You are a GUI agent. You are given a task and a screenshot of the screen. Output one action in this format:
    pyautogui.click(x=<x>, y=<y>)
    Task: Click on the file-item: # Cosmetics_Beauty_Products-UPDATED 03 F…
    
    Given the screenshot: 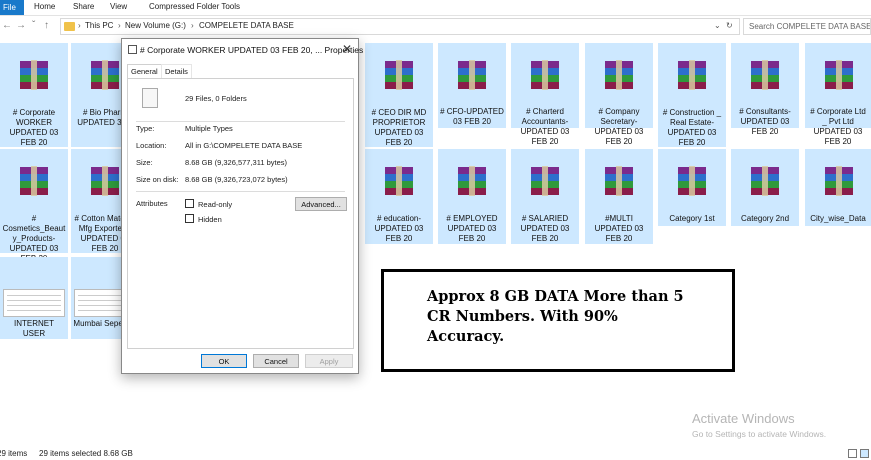 What is the action you would take?
    pyautogui.click(x=34, y=206)
    